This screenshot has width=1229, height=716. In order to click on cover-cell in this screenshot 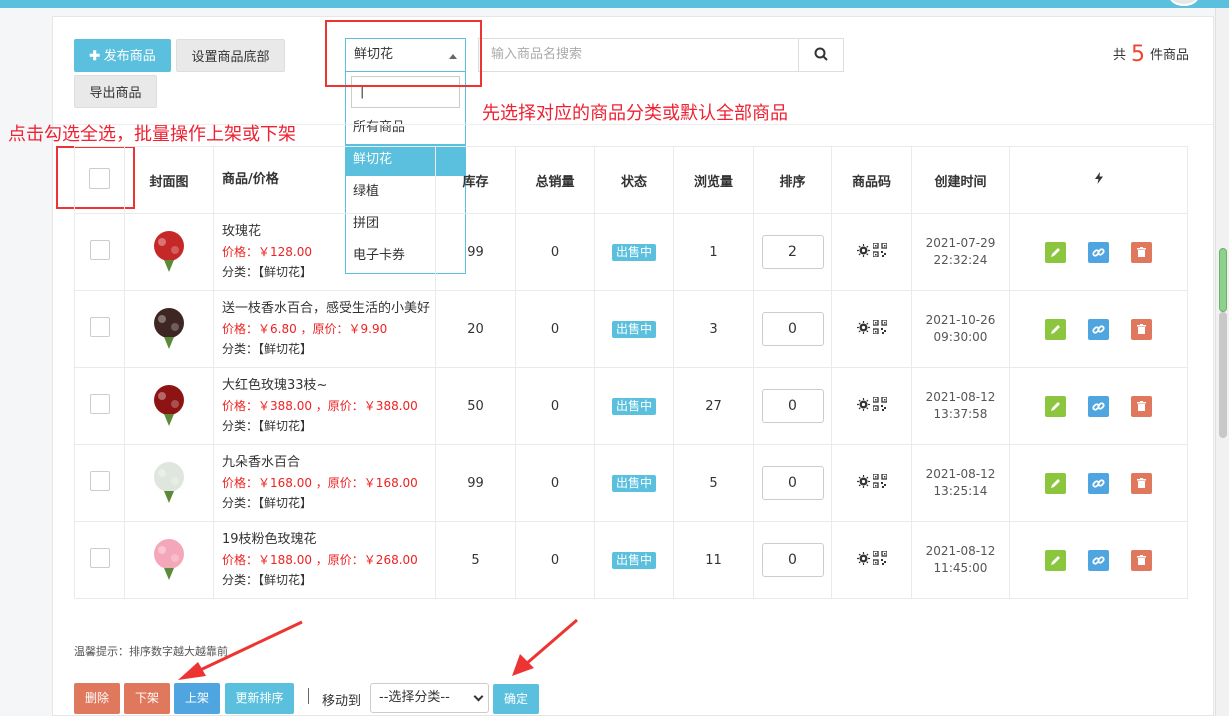, I will do `click(169, 329)`.